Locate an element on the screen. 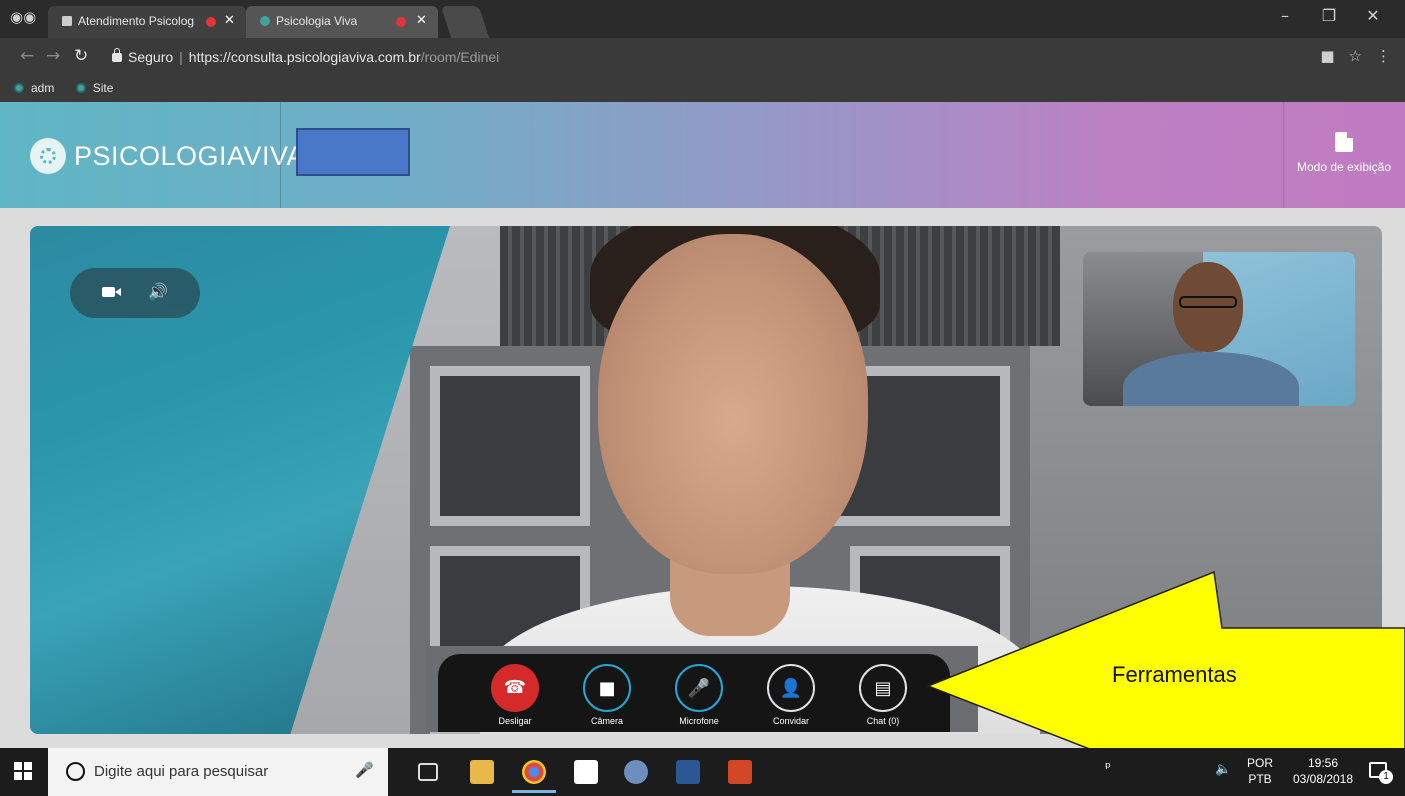 The width and height of the screenshot is (1405, 796). logo-text: PSICOLOGIAVIVA is located at coordinates (190, 155).